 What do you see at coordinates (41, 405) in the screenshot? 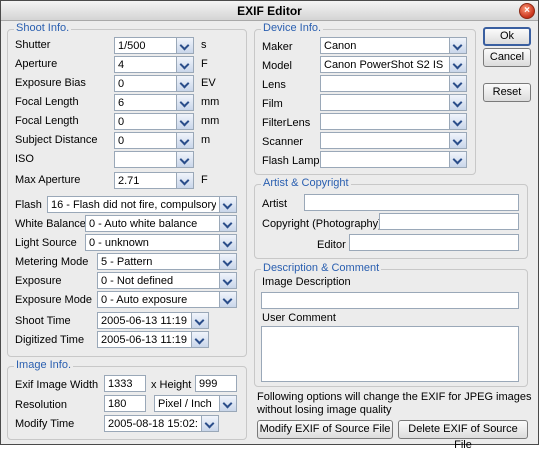
I see `resolution-label: Resolution` at bounding box center [41, 405].